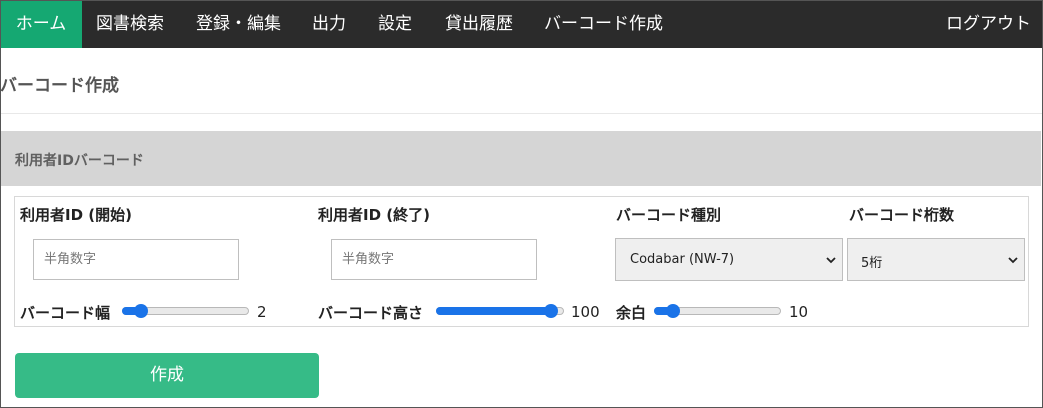  Describe the element at coordinates (479, 24) in the screenshot. I see `nav-loan-history: 貸出履歴` at that location.